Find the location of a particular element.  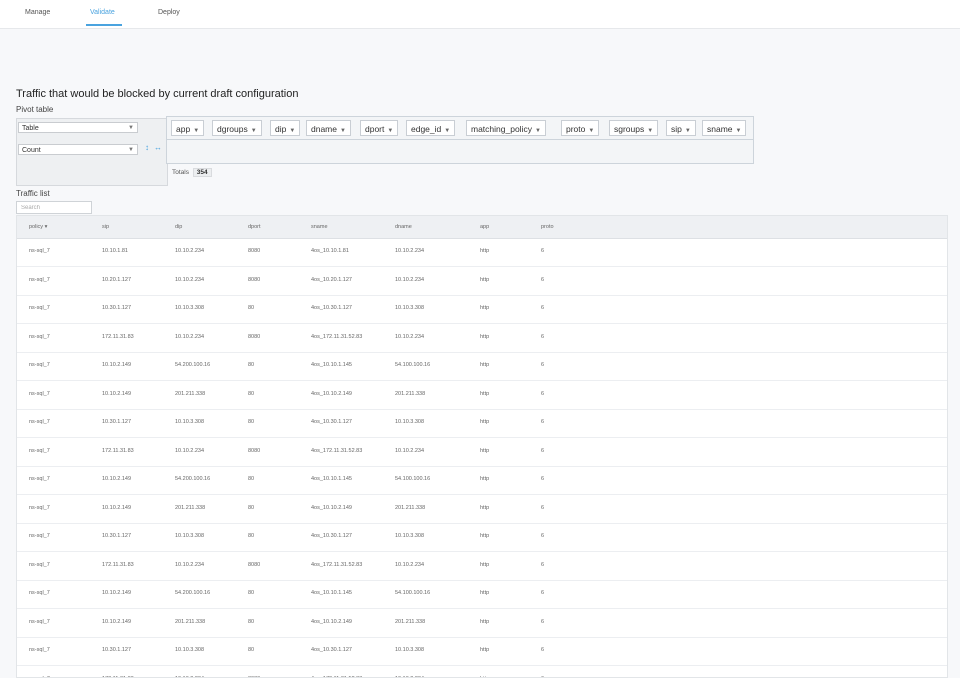

field-chip-sip: sip ▼ is located at coordinates (681, 128).